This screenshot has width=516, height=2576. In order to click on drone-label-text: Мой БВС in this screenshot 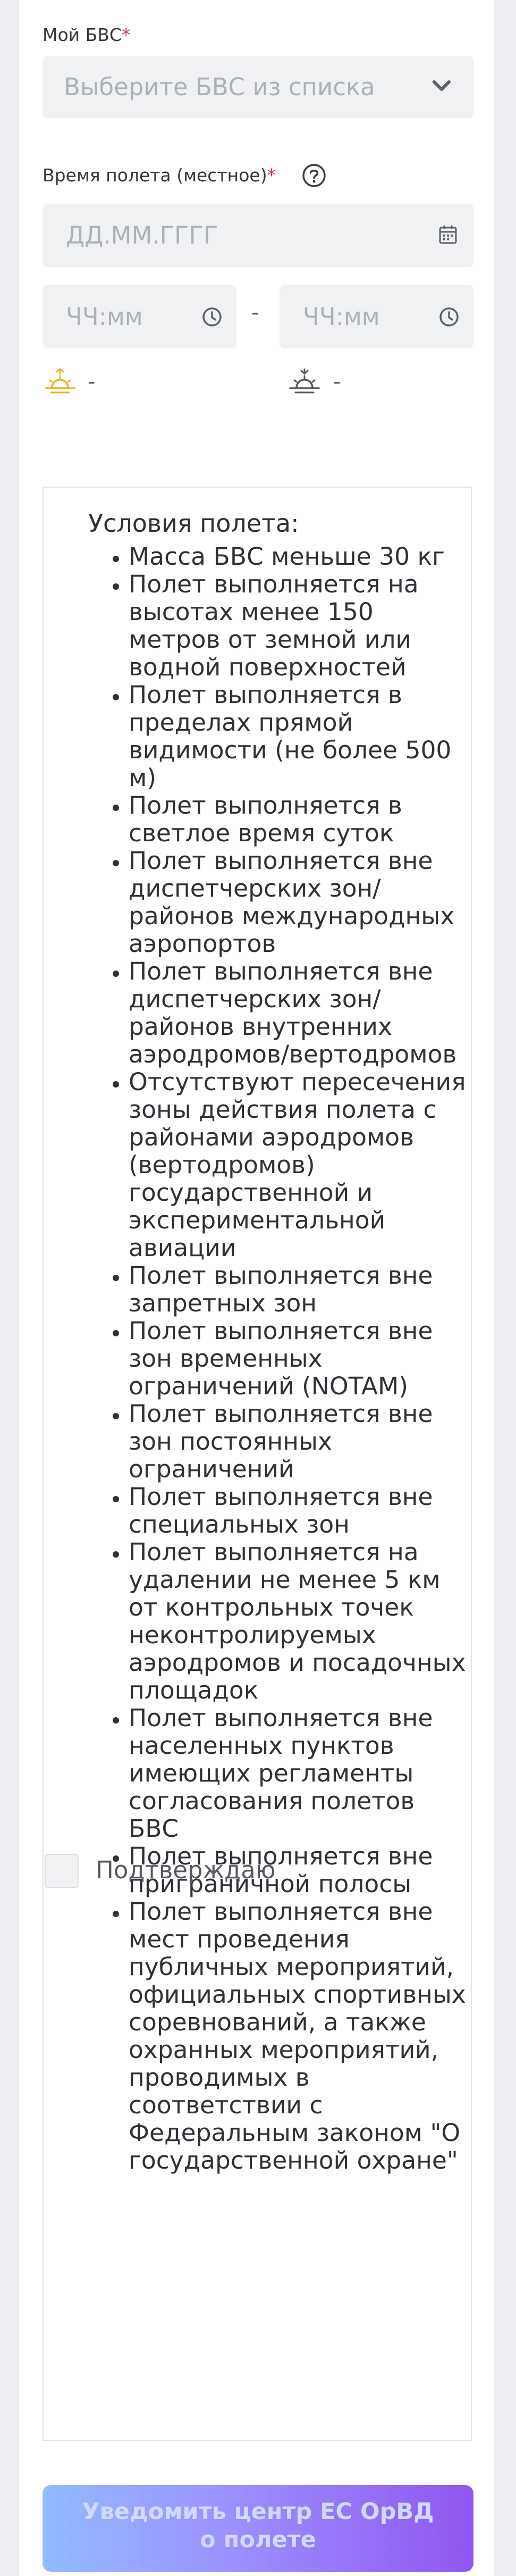, I will do `click(82, 34)`.